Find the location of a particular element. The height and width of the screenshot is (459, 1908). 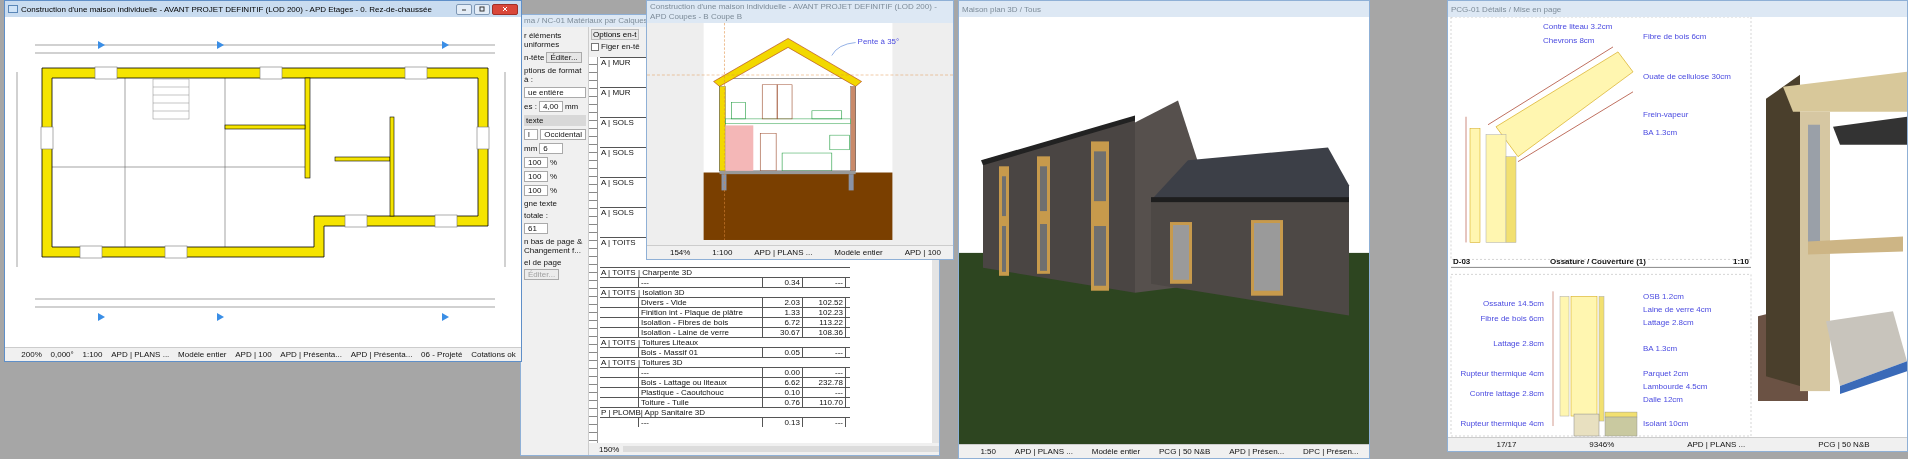

toolbar-dropdown: 17/17 is located at coordinates (1506, 444).